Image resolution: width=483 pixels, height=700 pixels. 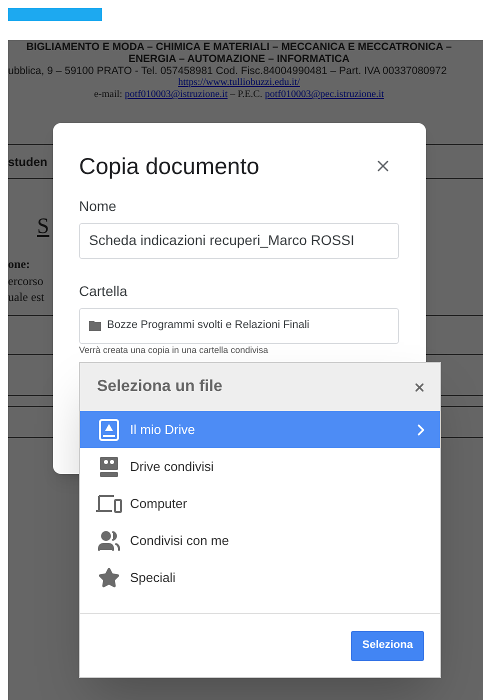 What do you see at coordinates (260, 540) in the screenshot?
I see `location-item: Condivisi con me` at bounding box center [260, 540].